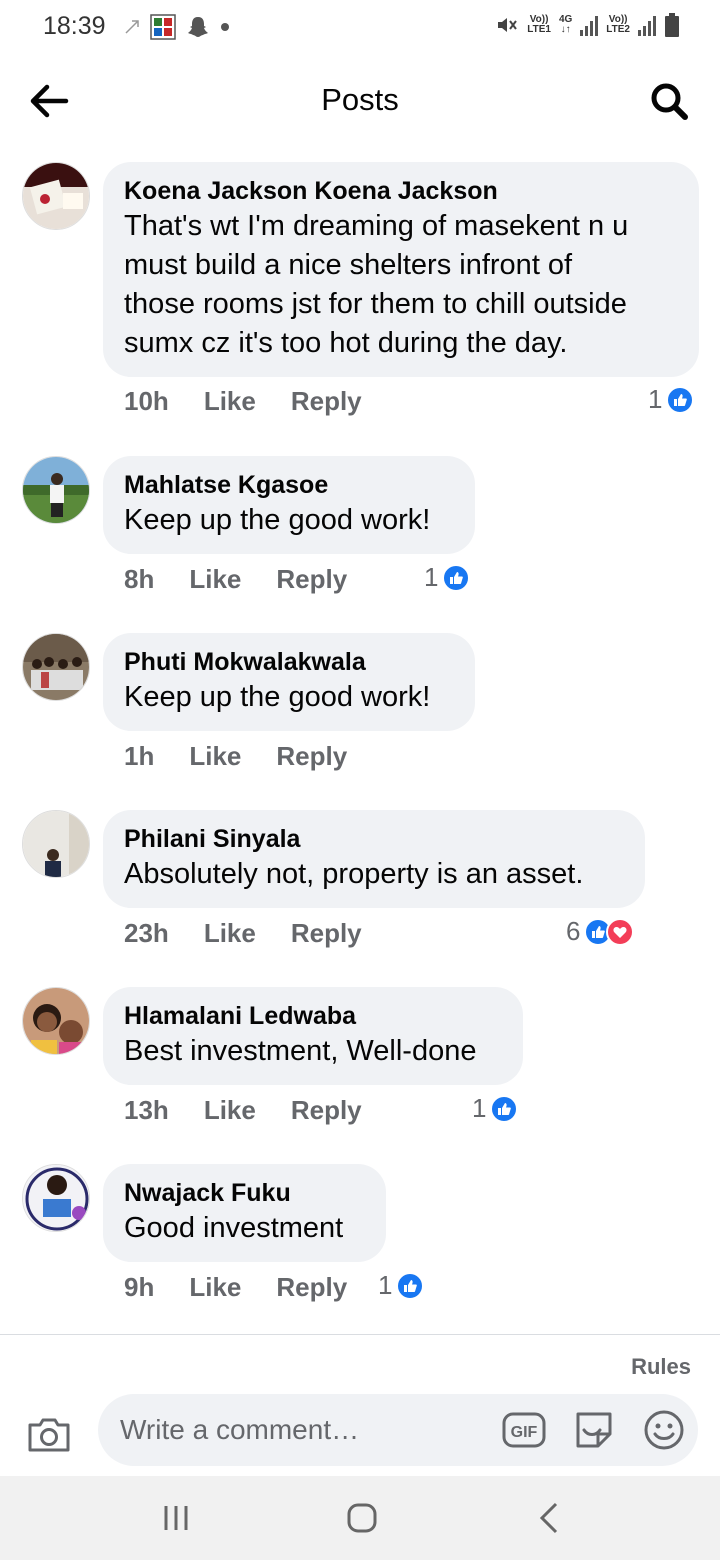  I want to click on signal-strength-2-icon, so click(647, 25).